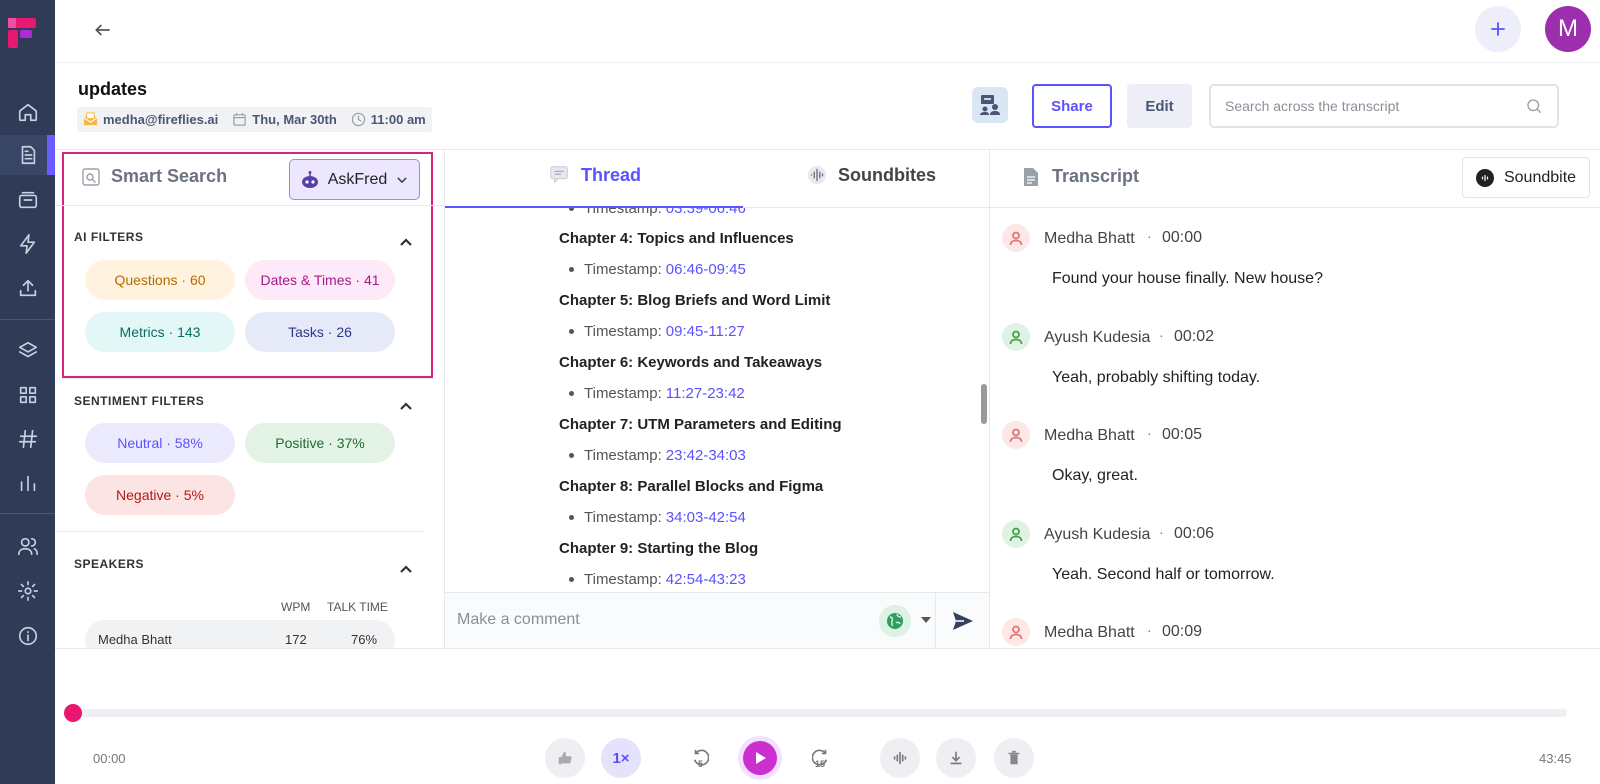 Image resolution: width=1600 pixels, height=784 pixels. What do you see at coordinates (27, 636) in the screenshot?
I see `nav-info-icon` at bounding box center [27, 636].